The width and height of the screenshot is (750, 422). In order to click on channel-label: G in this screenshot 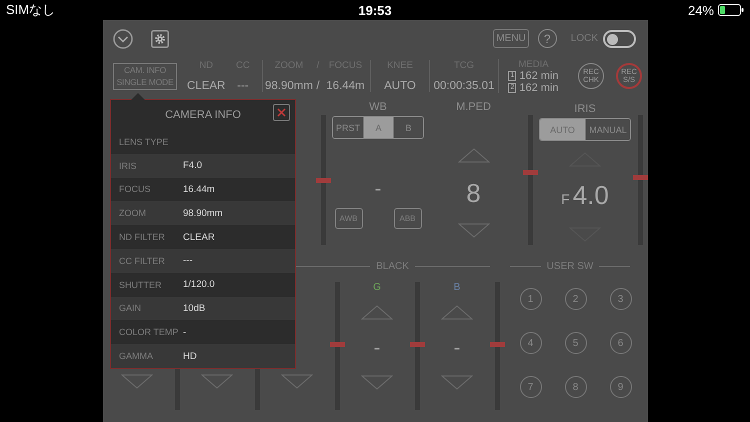, I will do `click(377, 288)`.